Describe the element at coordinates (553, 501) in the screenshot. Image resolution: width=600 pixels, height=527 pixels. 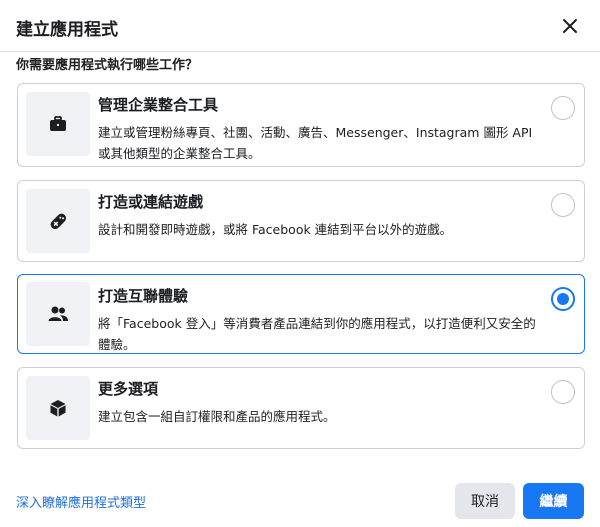
I see `continue-button: 繼續` at that location.